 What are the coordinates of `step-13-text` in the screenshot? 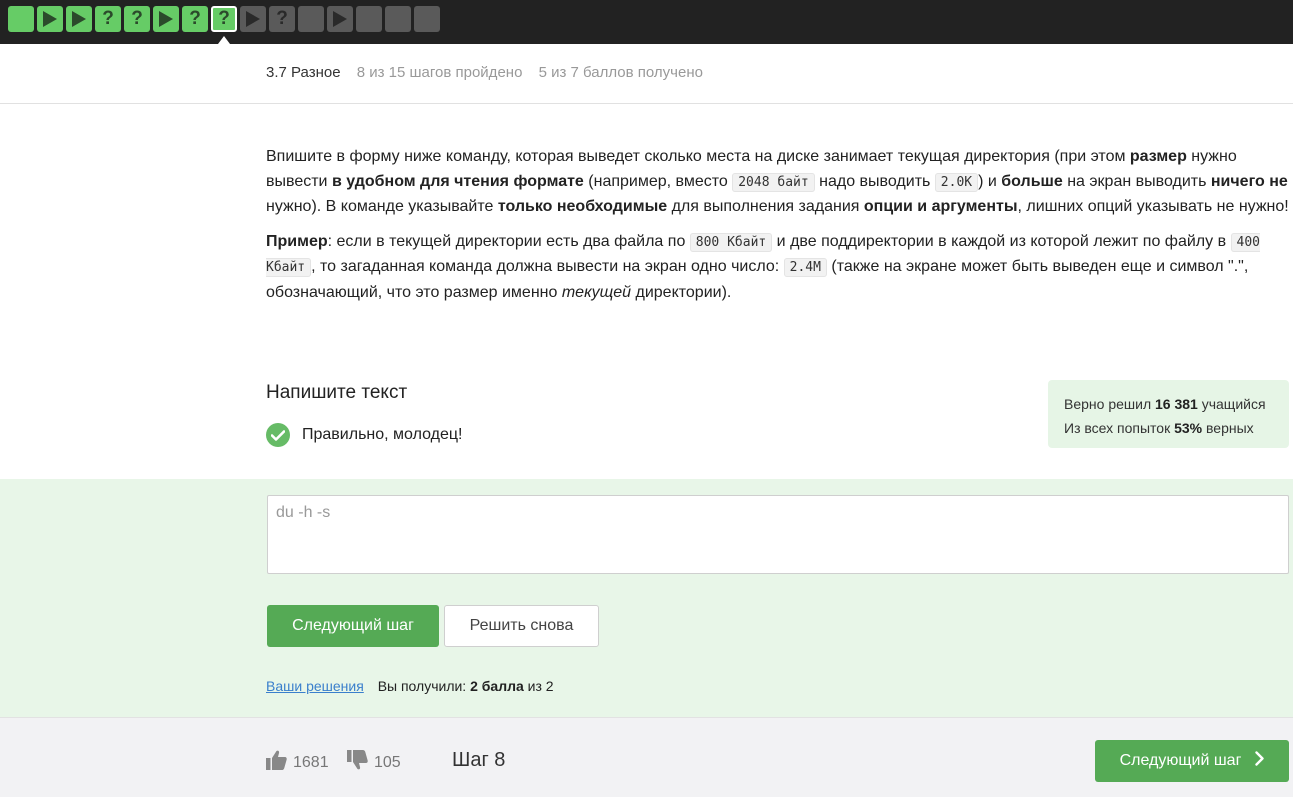 It's located at (369, 19).